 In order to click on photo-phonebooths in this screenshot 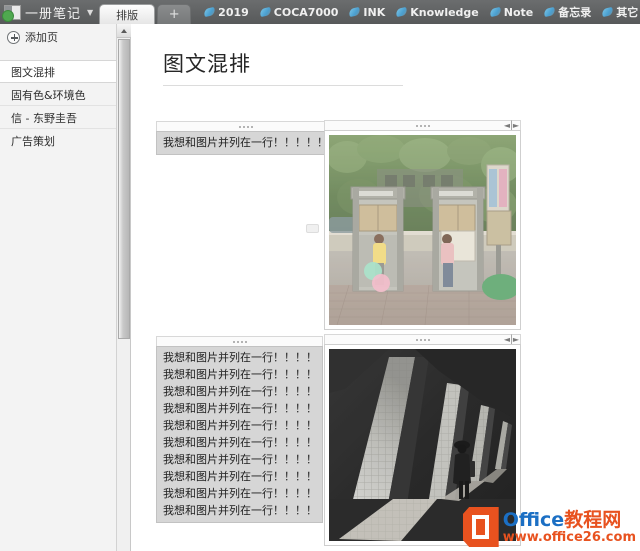, I will do `click(422, 230)`.